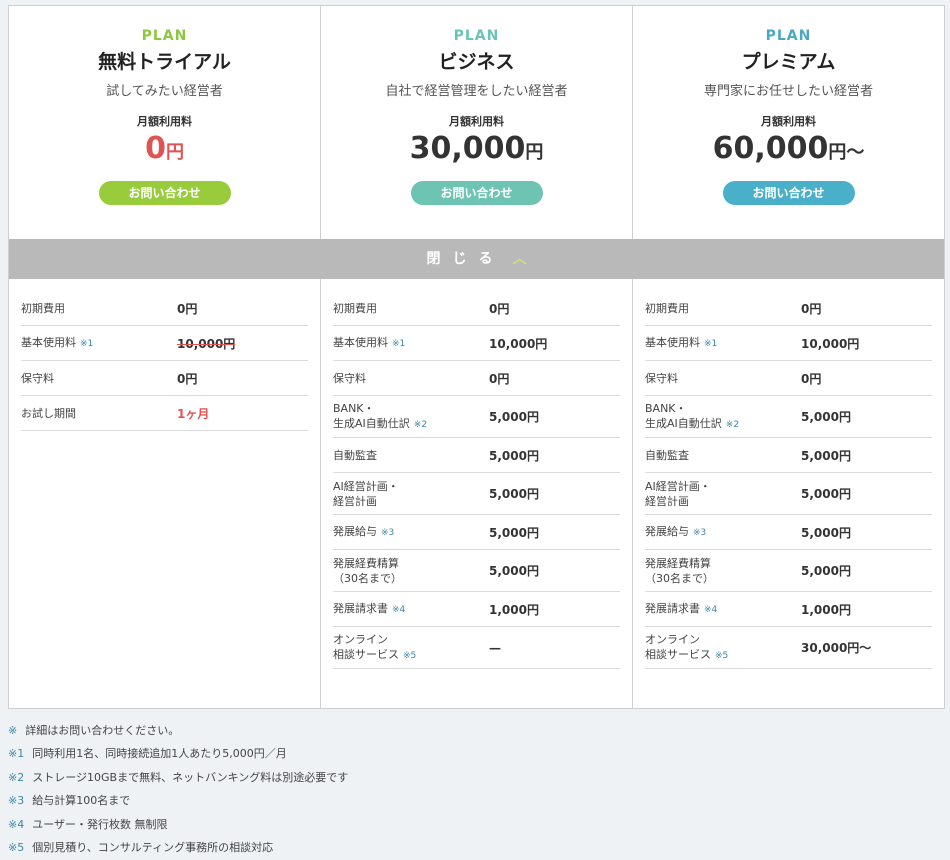 This screenshot has height=860, width=950. I want to click on plan-price: 60,000円〜, so click(788, 149).